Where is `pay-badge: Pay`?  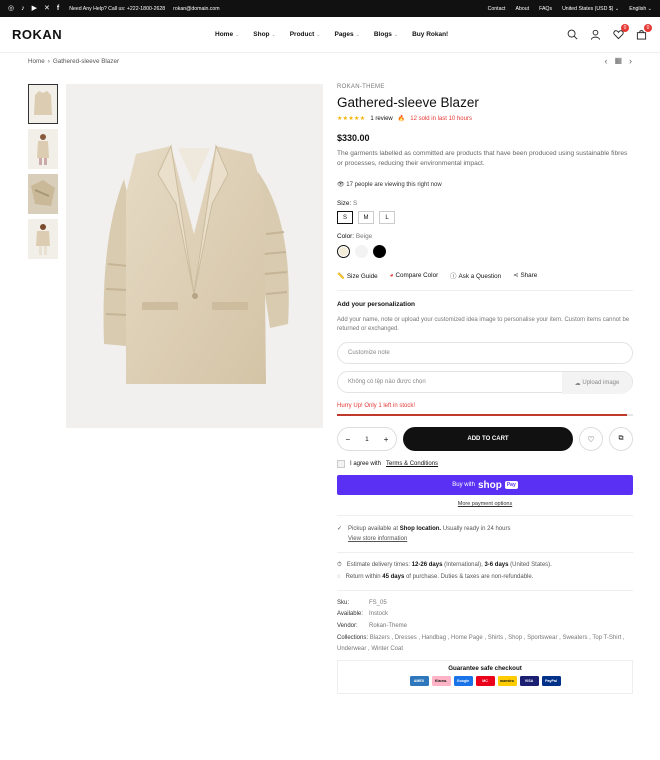
pay-badge: Pay is located at coordinates (511, 485).